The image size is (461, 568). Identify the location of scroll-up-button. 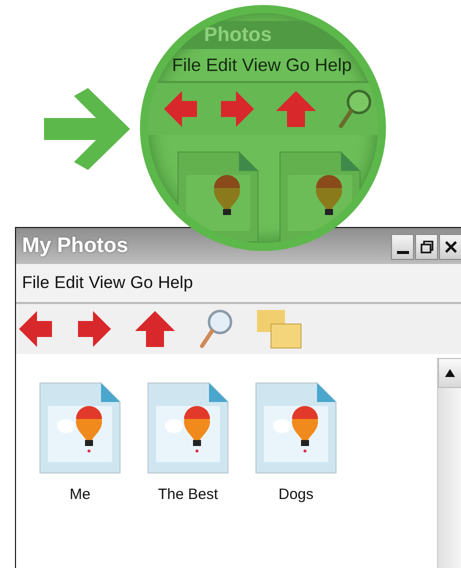
(449, 373).